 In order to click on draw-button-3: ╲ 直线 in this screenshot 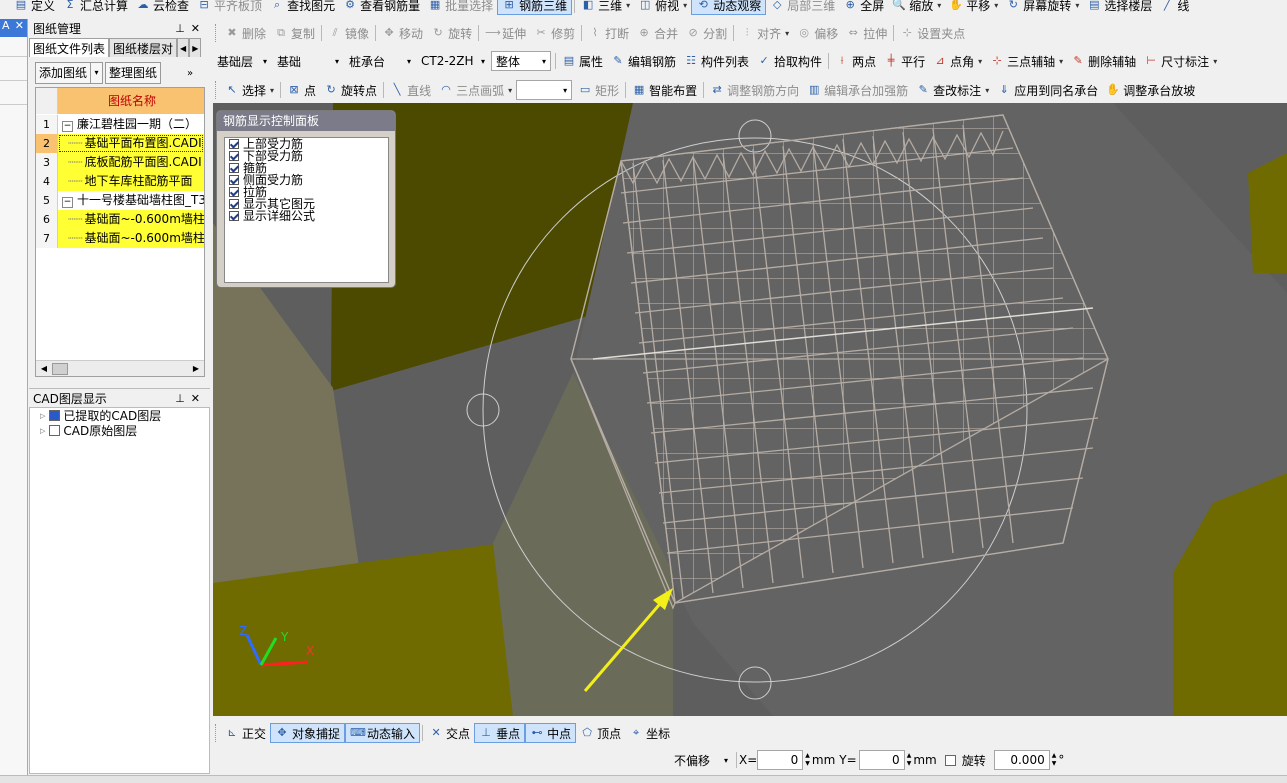, I will do `click(410, 90)`.